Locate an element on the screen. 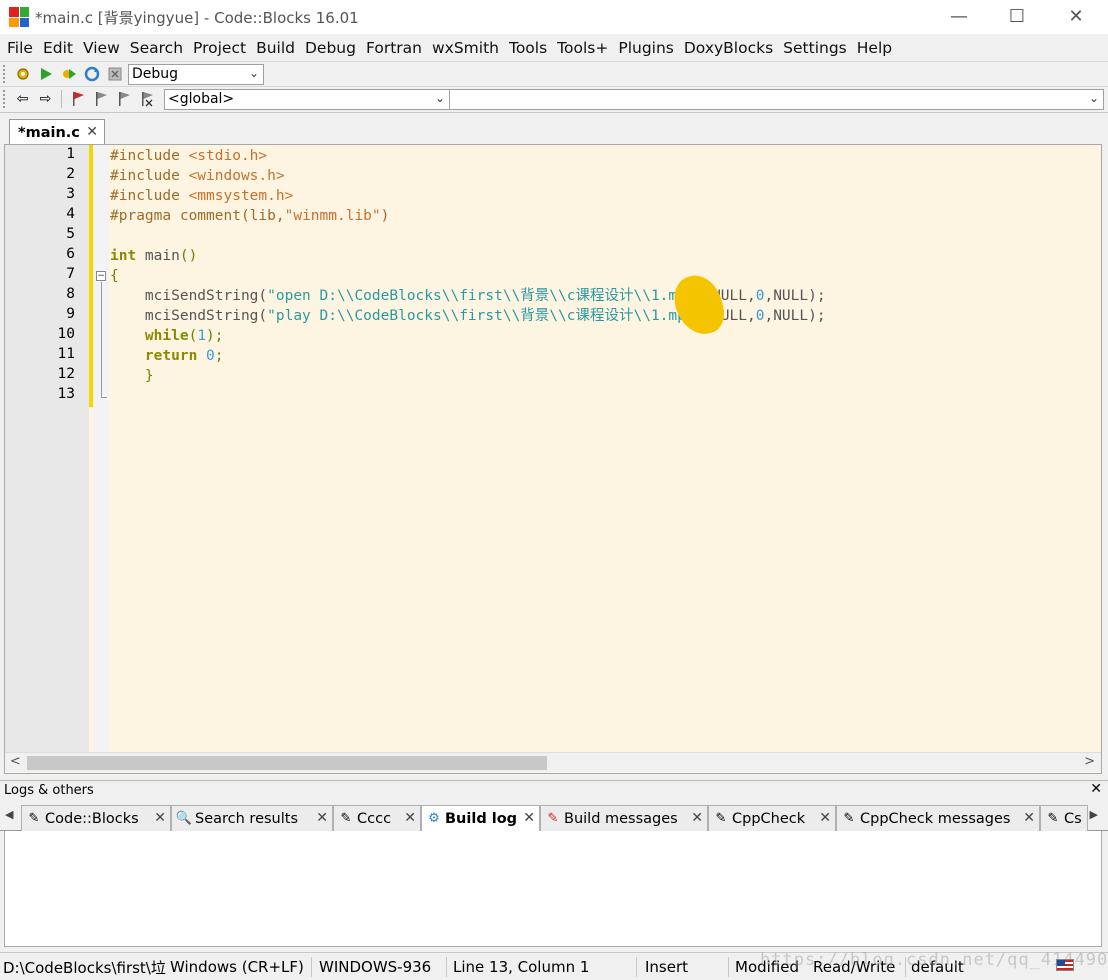 This screenshot has height=980, width=1108. keyword-token: while is located at coordinates (166, 336).